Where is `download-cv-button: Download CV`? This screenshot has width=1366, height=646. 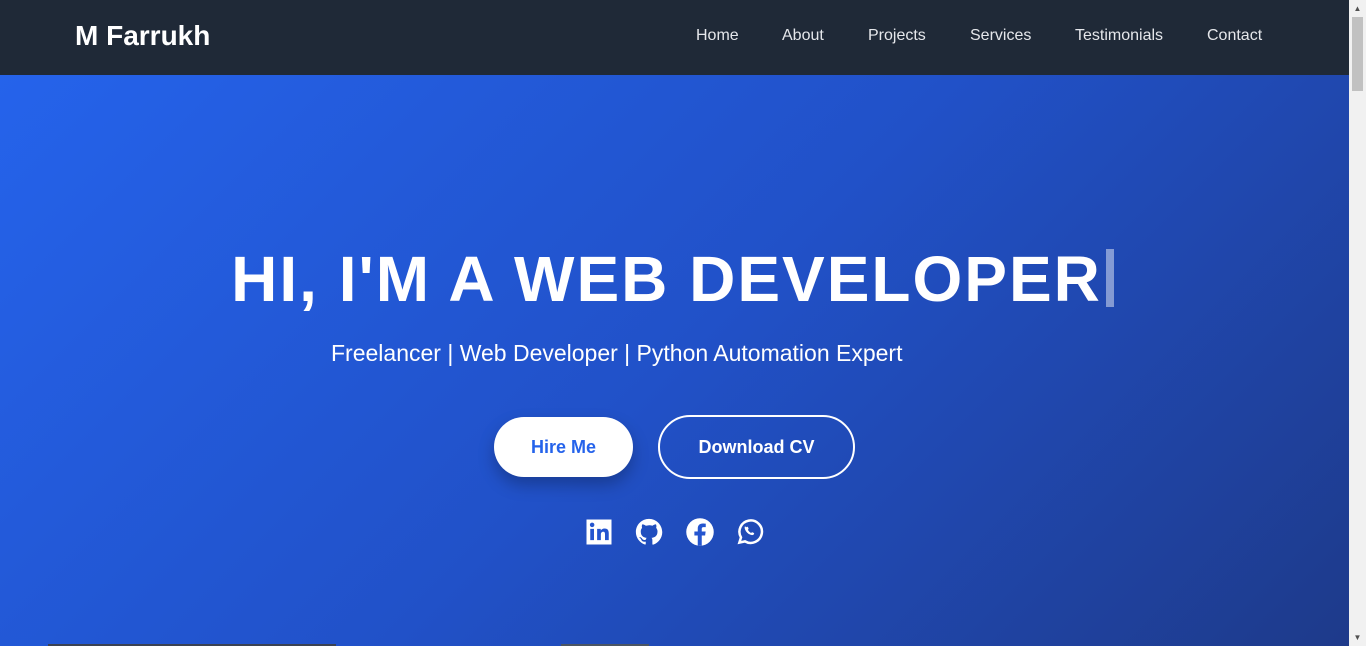
download-cv-button: Download CV is located at coordinates (756, 447).